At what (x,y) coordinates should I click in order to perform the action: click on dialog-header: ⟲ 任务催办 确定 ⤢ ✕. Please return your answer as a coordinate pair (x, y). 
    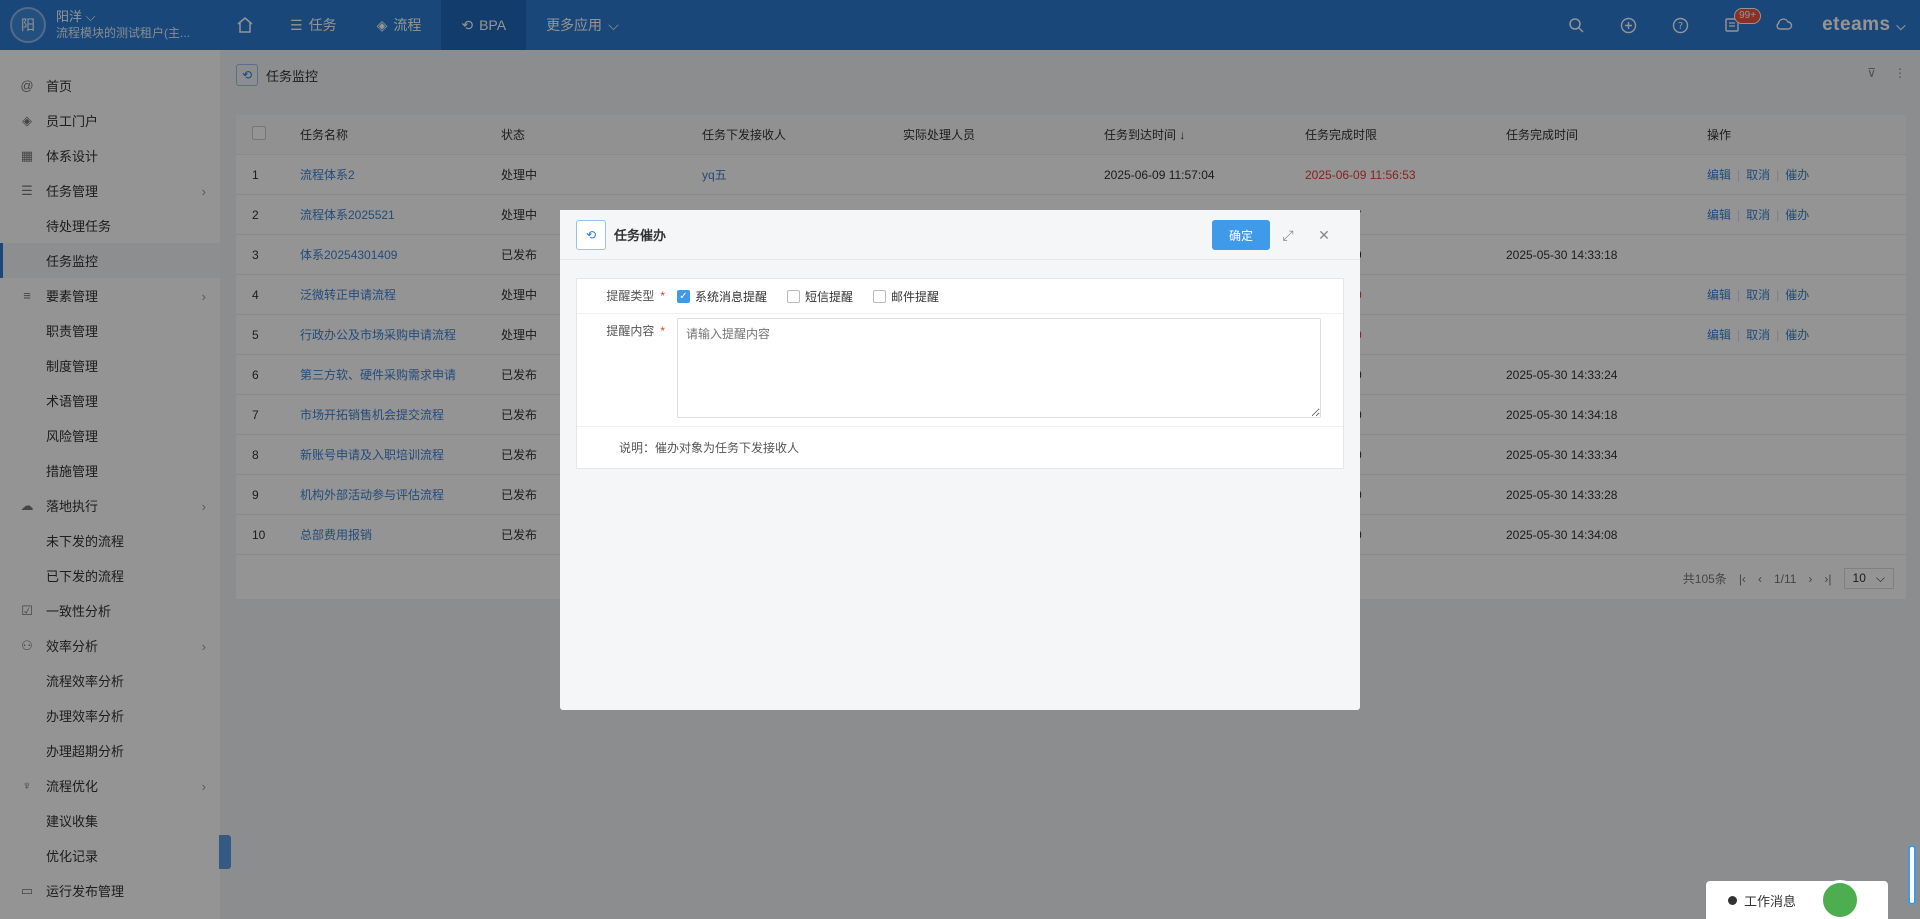
    Looking at the image, I should click on (960, 235).